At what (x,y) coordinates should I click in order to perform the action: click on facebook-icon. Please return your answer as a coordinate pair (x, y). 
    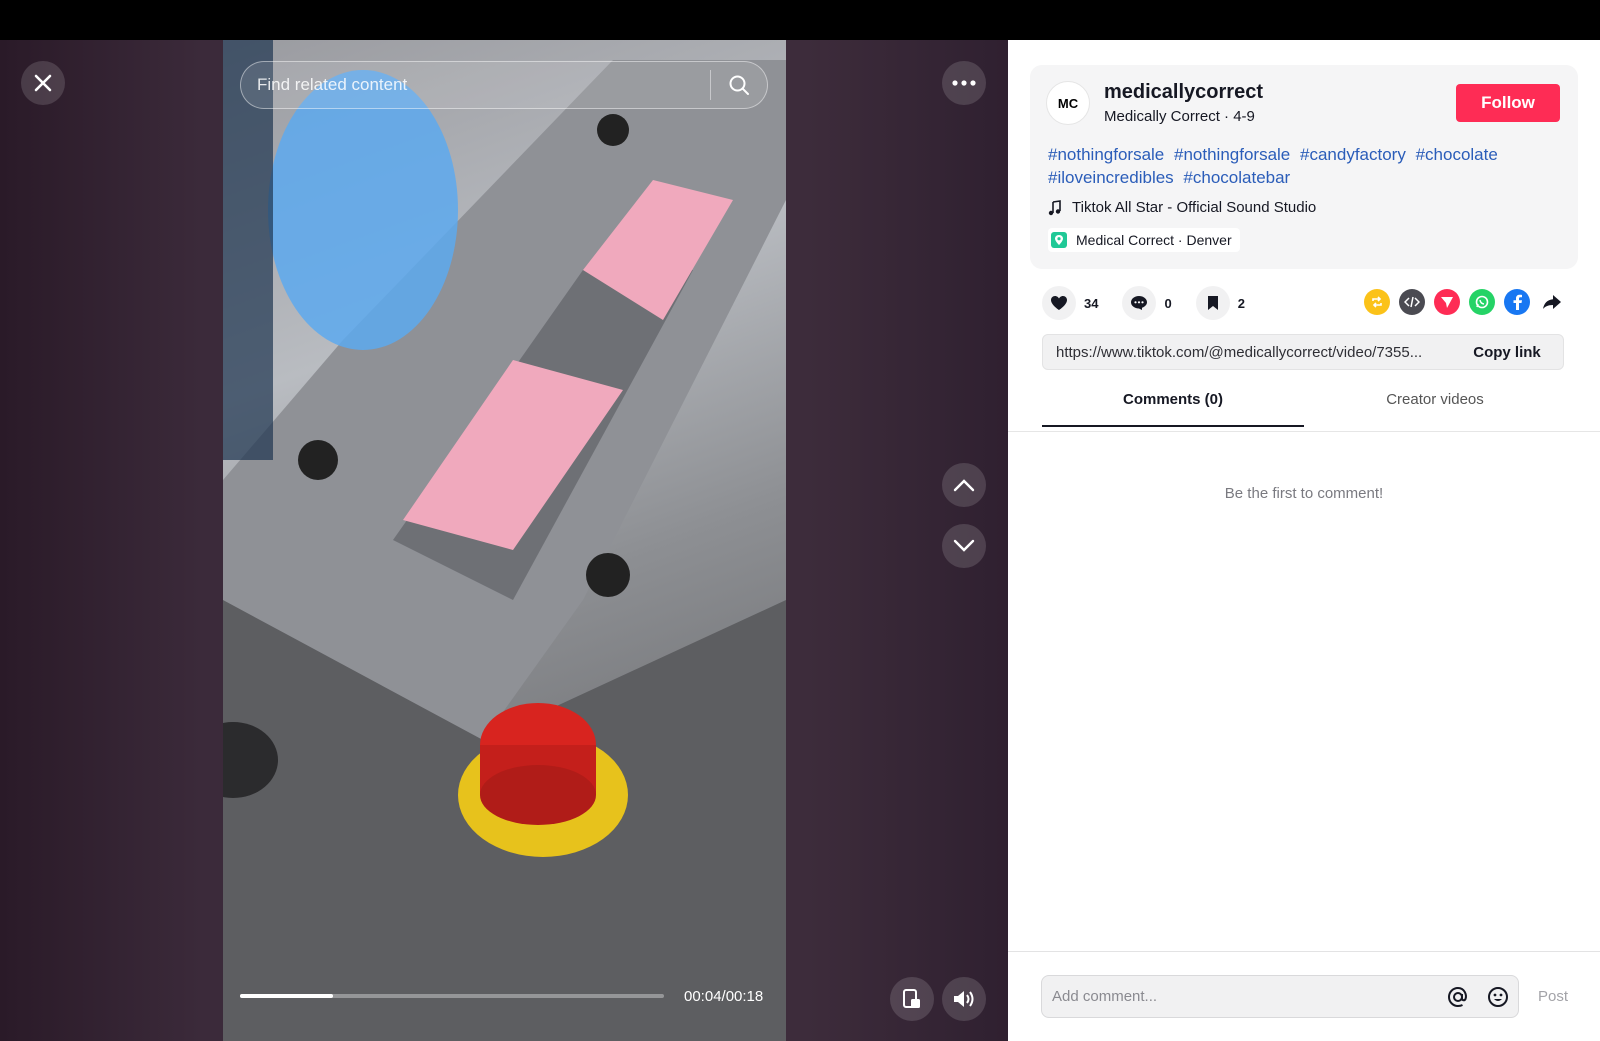
    Looking at the image, I should click on (1517, 302).